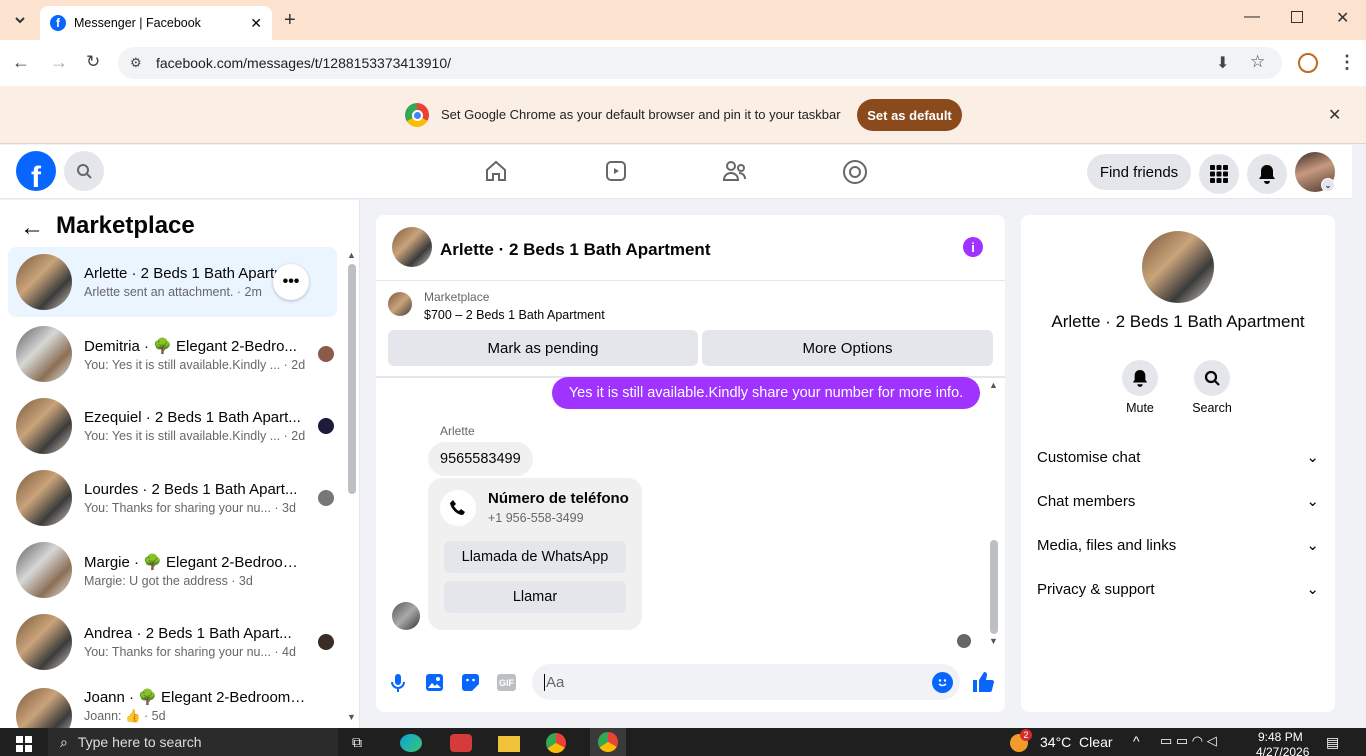 The width and height of the screenshot is (1366, 756). Describe the element at coordinates (461, 743) in the screenshot. I see `app-icon` at that location.